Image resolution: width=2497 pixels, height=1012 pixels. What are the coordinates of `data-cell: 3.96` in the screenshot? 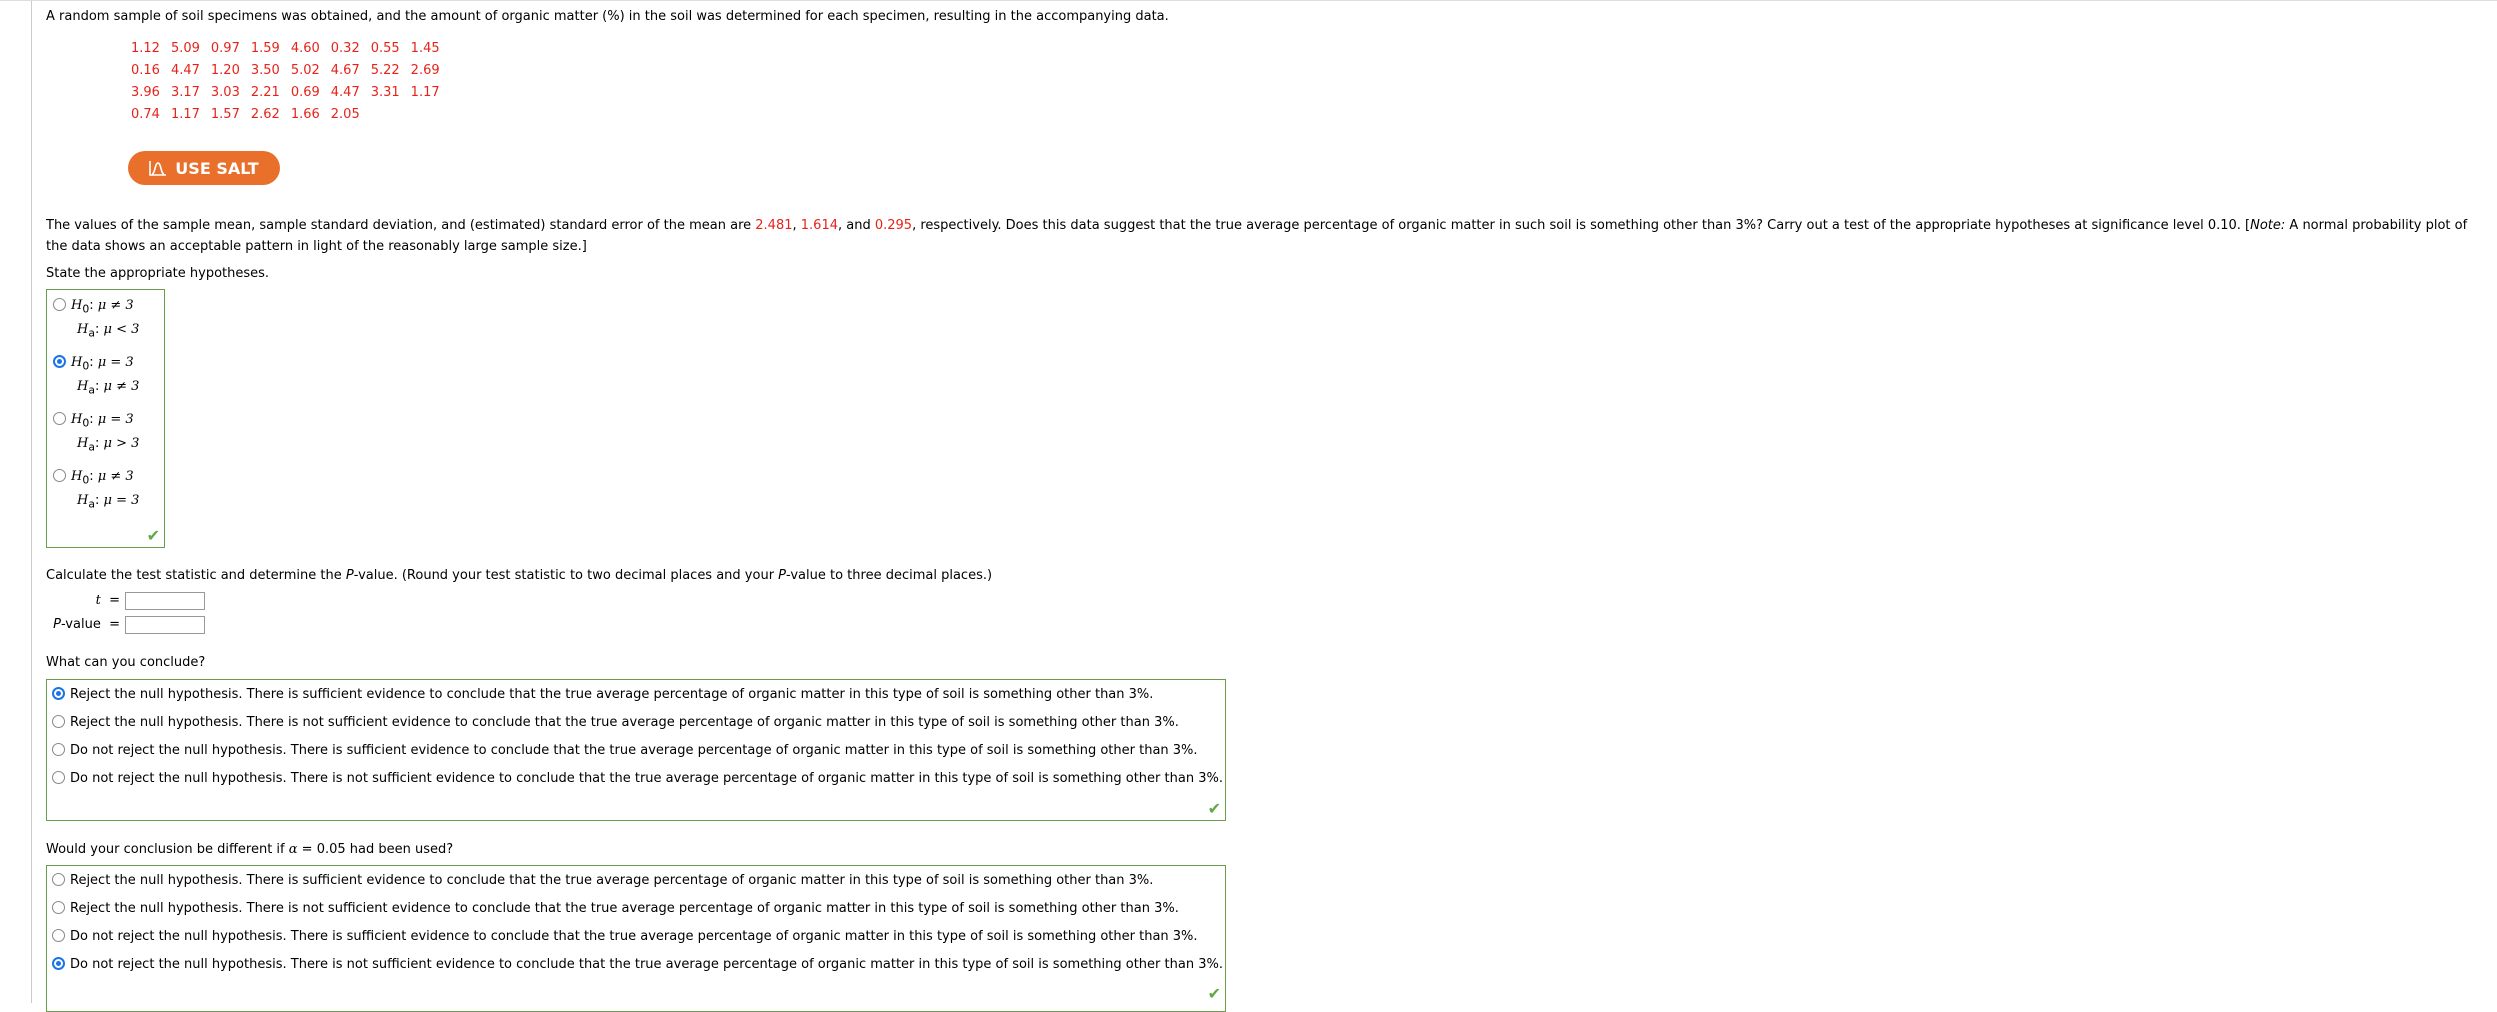 It's located at (145, 92).